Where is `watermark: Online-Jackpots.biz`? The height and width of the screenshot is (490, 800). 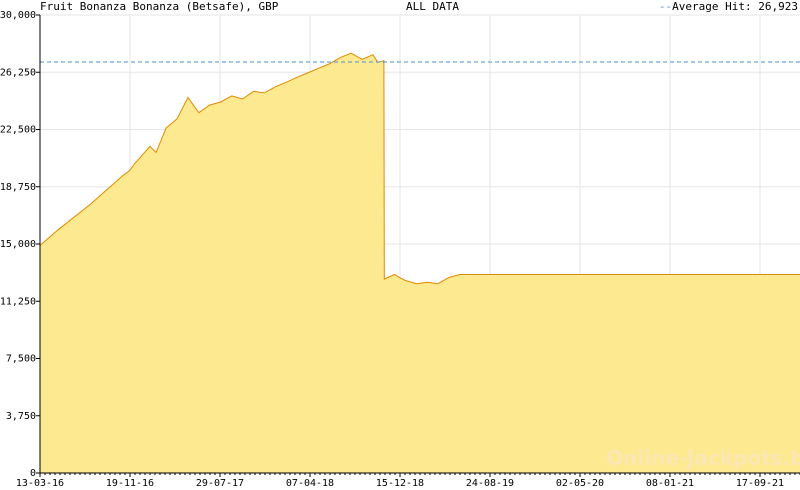 watermark: Online-Jackpots.biz is located at coordinates (703, 458).